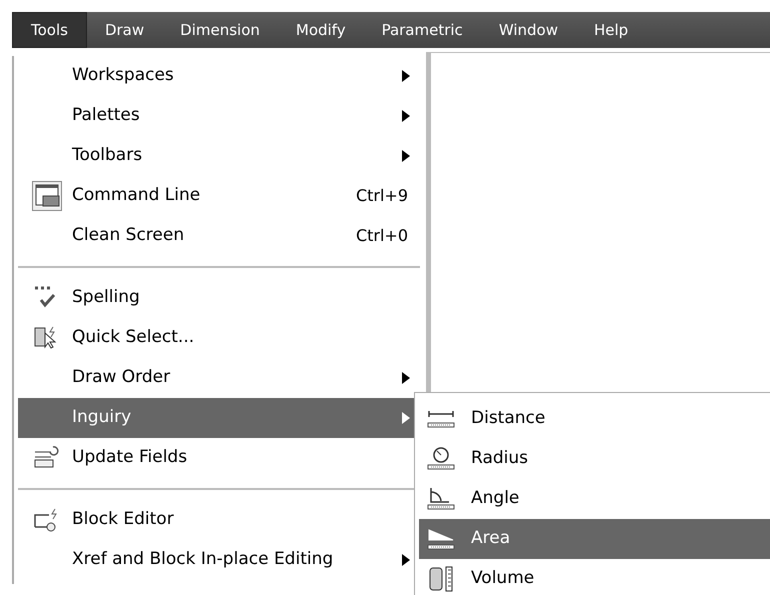 The width and height of the screenshot is (770, 595). Describe the element at coordinates (611, 30) in the screenshot. I see `menu-bar-item: Help` at that location.